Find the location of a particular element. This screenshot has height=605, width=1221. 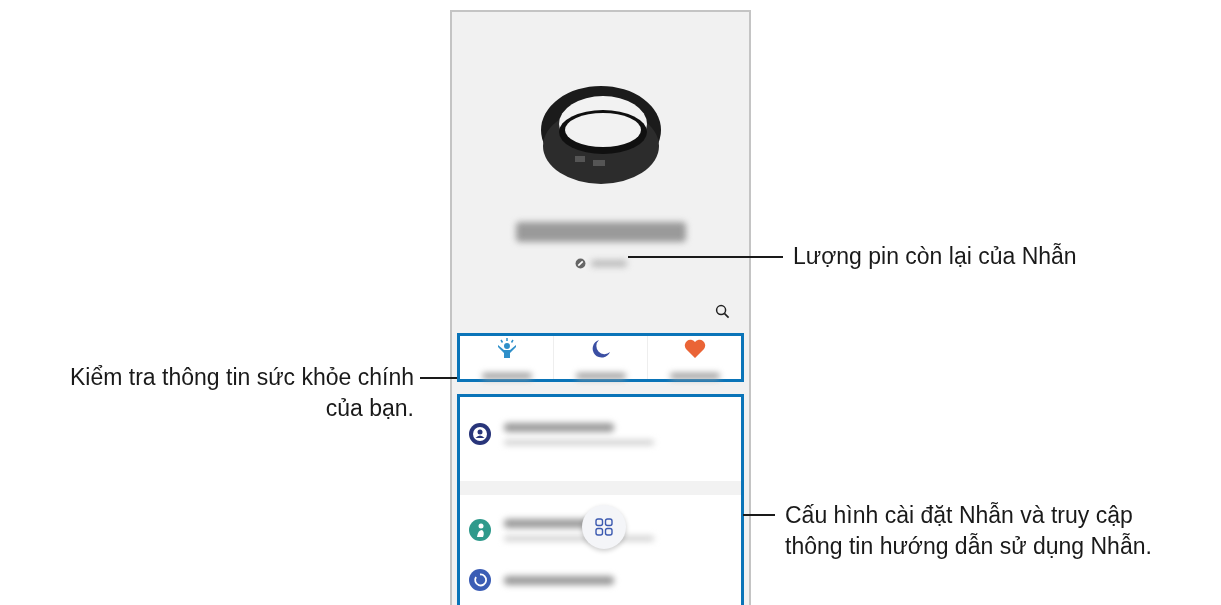

blurred-battery-level is located at coordinates (608, 263).